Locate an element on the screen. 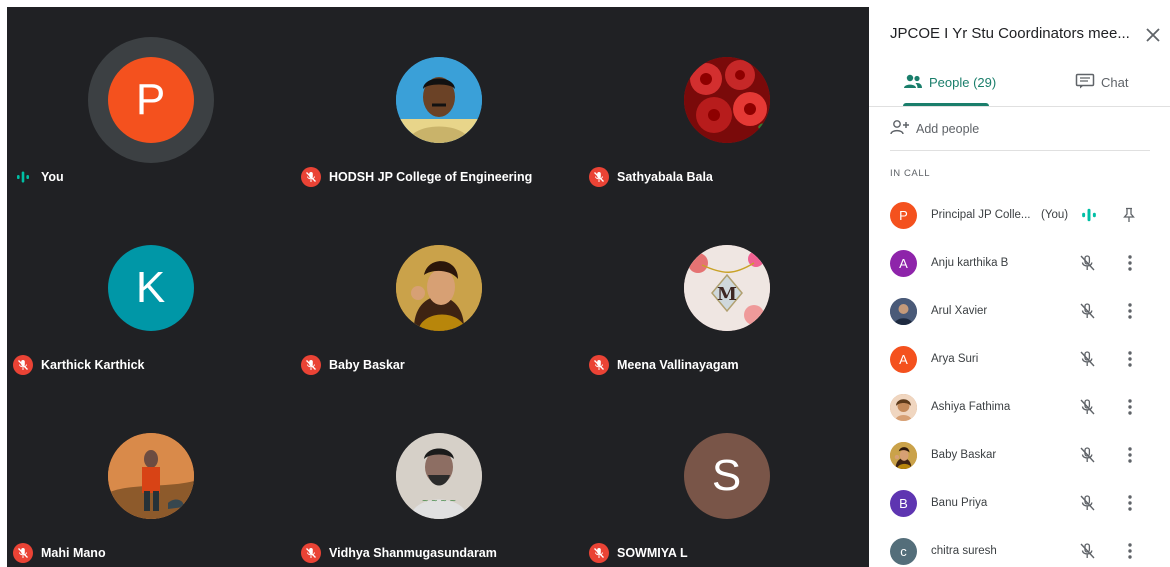 This screenshot has height=567, width=1170. in-call-section-label: IN CALL is located at coordinates (910, 173).